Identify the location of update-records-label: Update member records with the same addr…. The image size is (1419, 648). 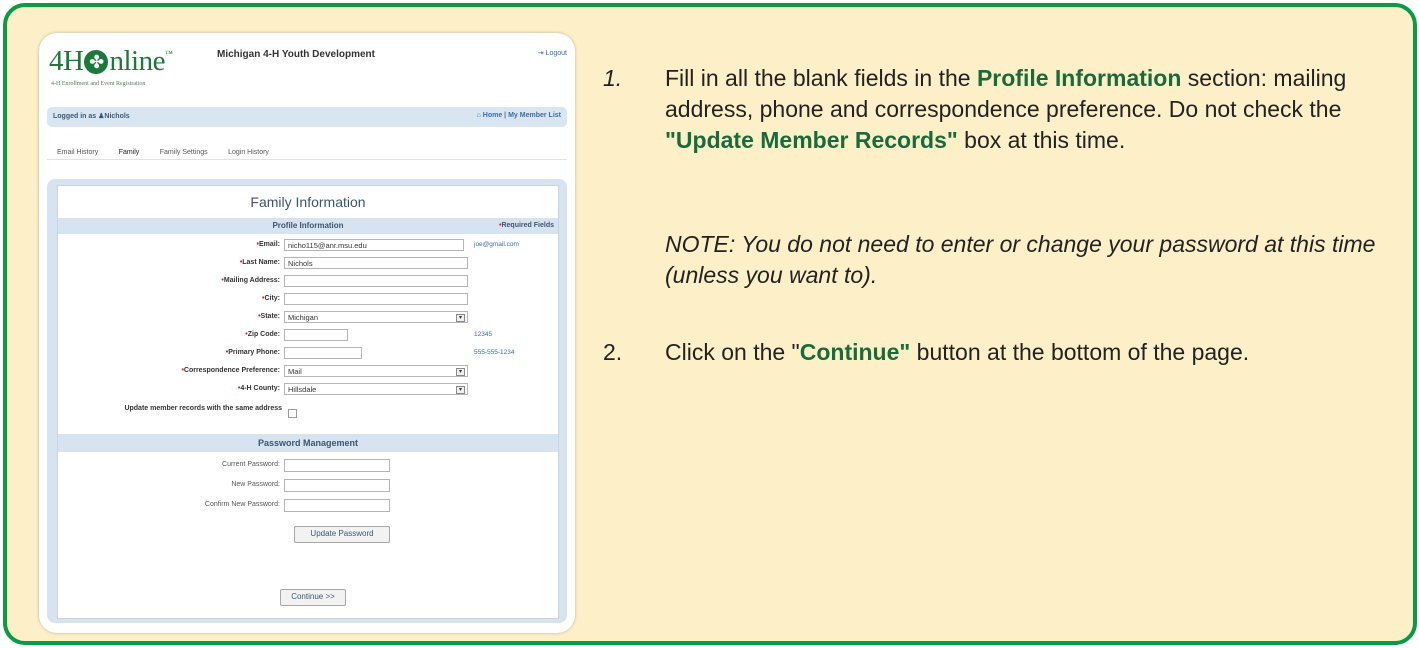
(203, 408).